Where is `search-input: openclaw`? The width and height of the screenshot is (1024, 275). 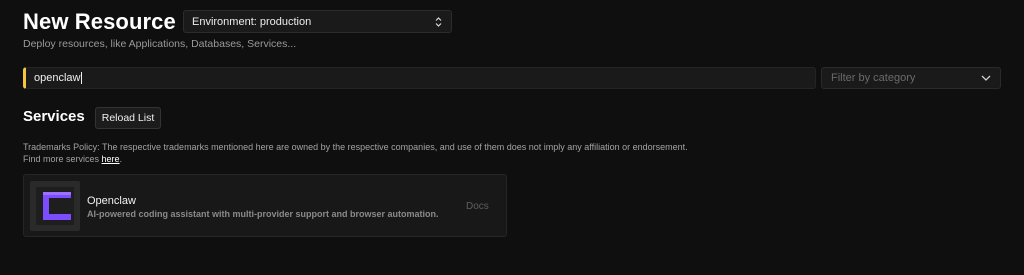
search-input: openclaw is located at coordinates (419, 78).